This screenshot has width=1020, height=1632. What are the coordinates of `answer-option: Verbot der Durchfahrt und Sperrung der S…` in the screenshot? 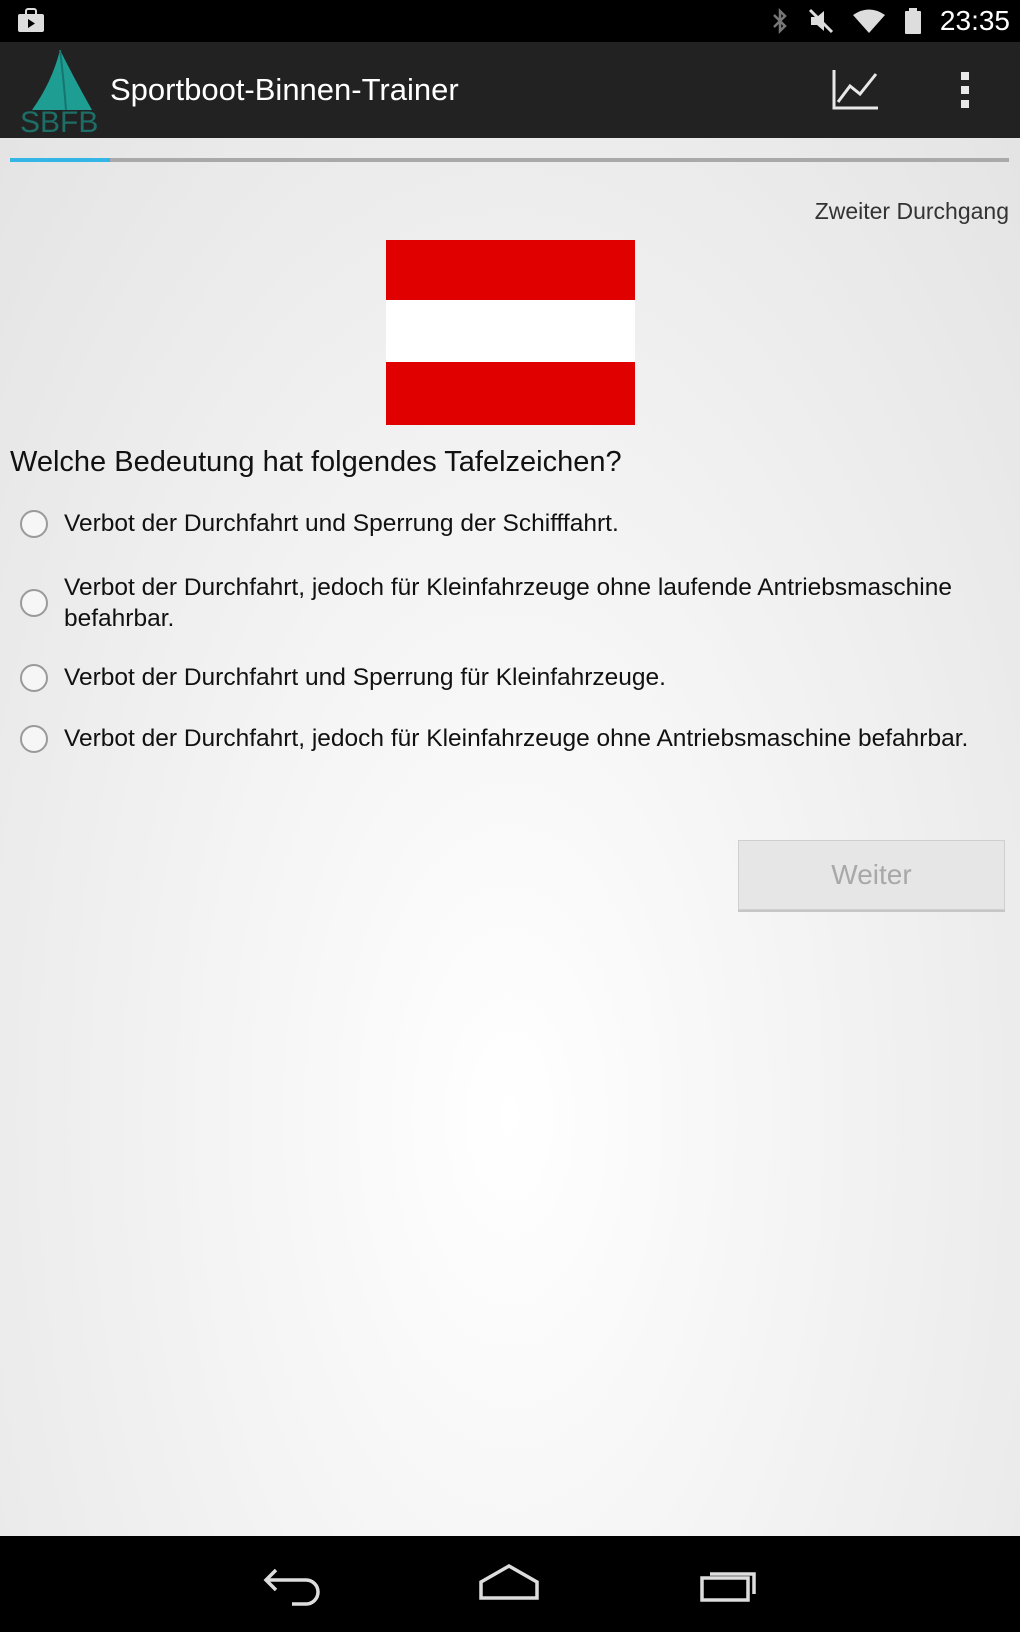 It's located at (510, 523).